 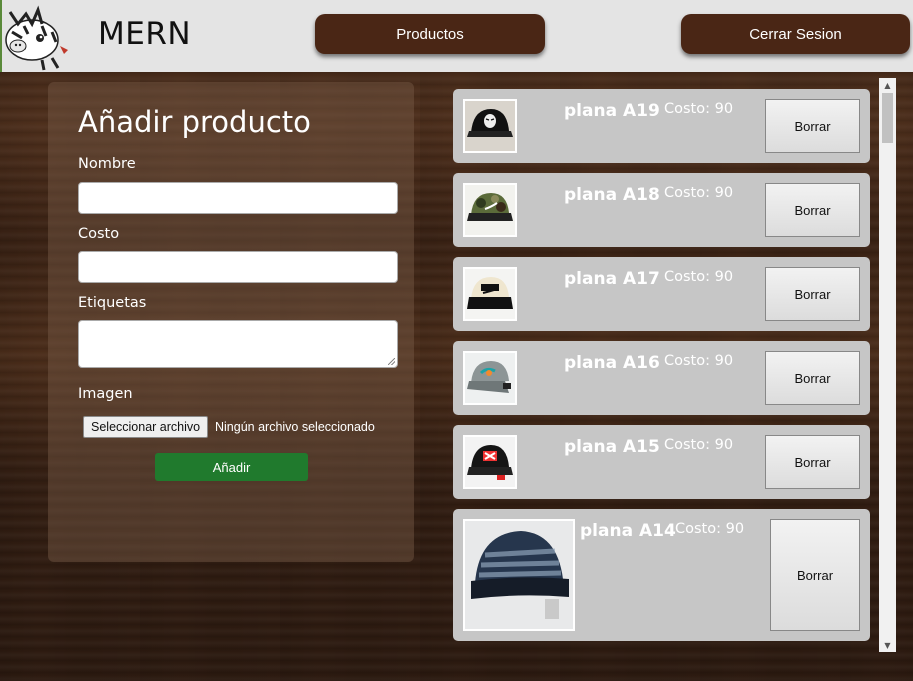 I want to click on scroll-up-icon: ▲, so click(x=887, y=85).